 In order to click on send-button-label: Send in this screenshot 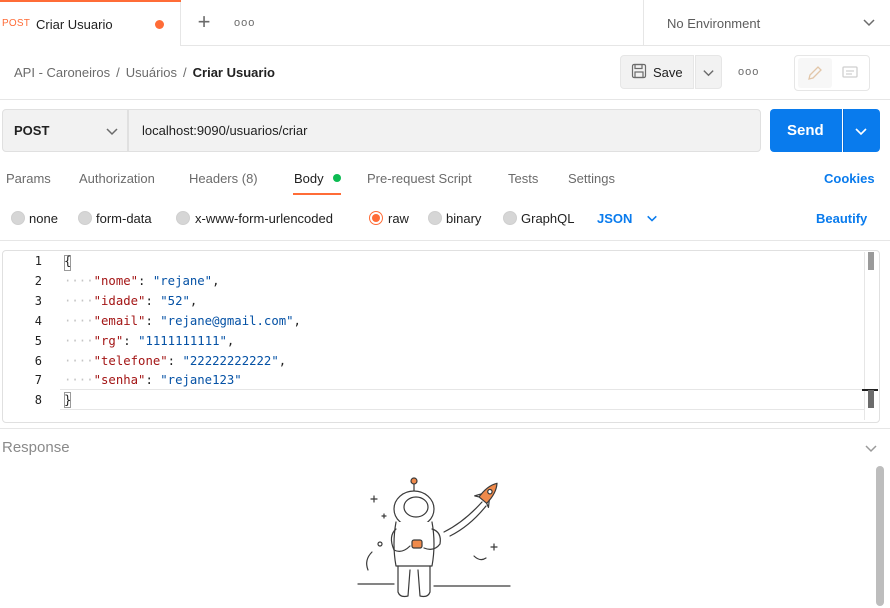, I will do `click(805, 130)`.